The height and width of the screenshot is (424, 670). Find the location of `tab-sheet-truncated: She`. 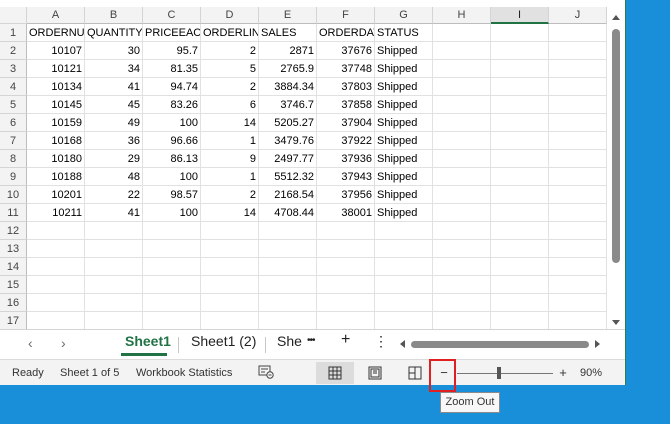

tab-sheet-truncated: She is located at coordinates (289, 341).